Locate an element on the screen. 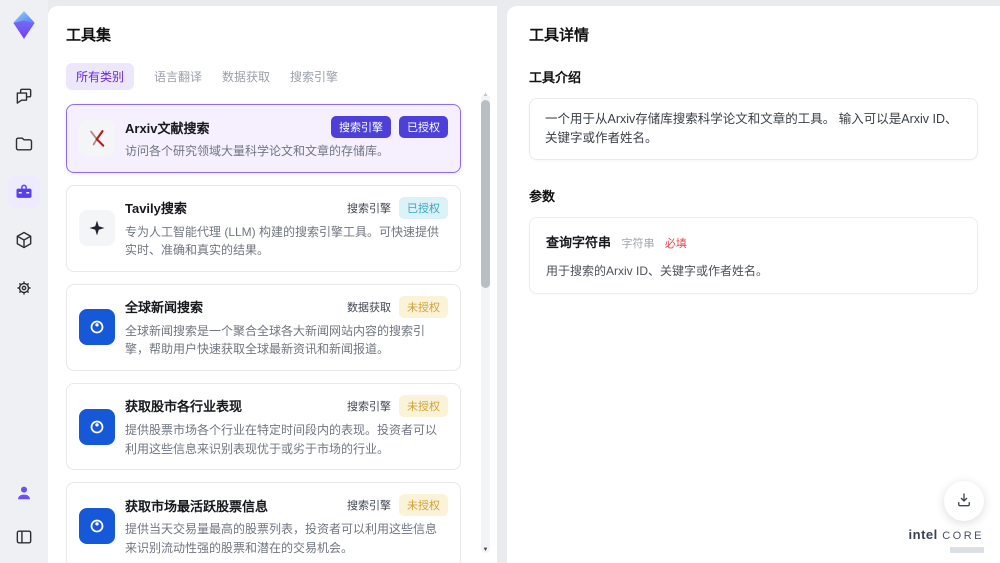 The width and height of the screenshot is (1000, 563). tool-card: Arxiv文献搜索 搜索引擎 已授权 访问各个研究领域大量科学论文和文章的存储库。 is located at coordinates (263, 138).